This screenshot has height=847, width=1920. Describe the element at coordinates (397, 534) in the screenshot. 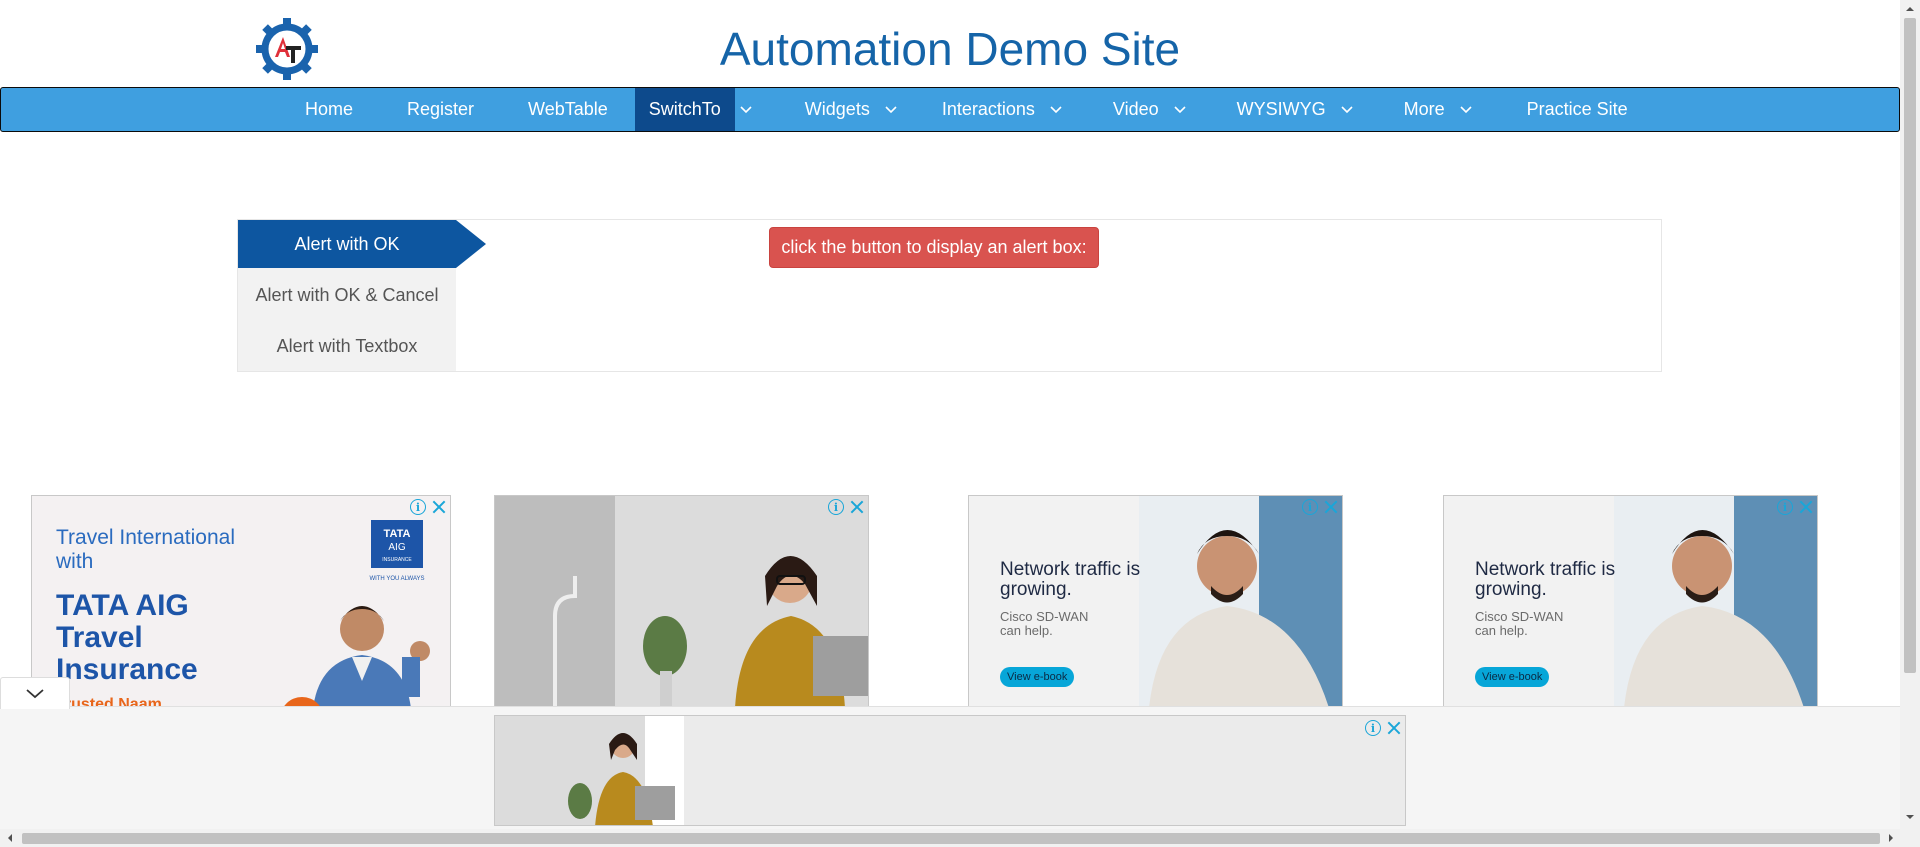

I see `svg-text: TATA` at that location.